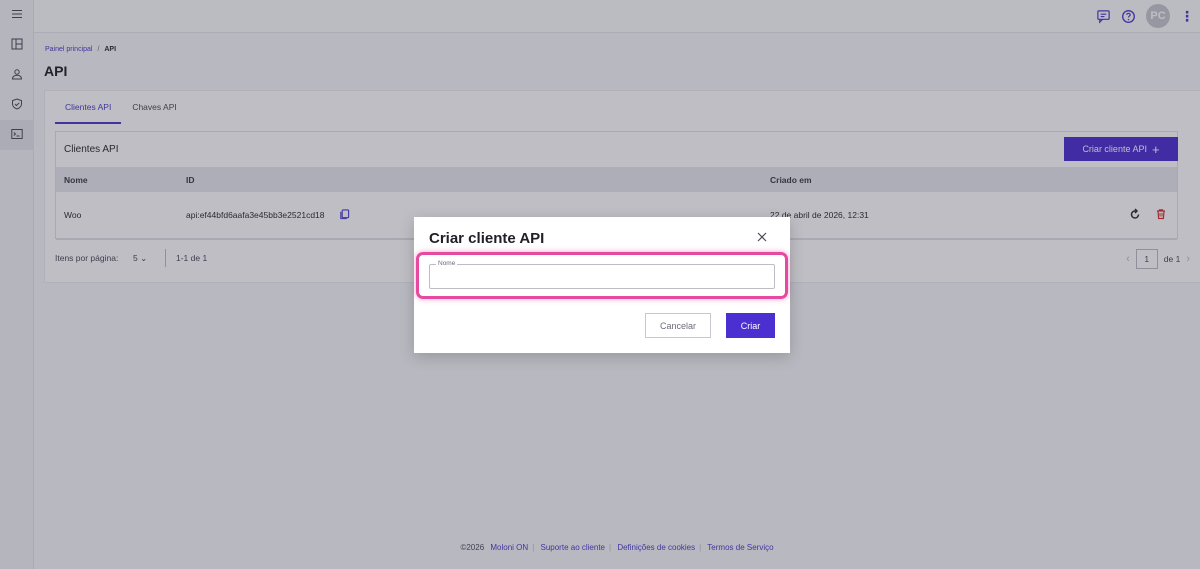  Describe the element at coordinates (762, 238) in the screenshot. I see `close-icon` at that location.